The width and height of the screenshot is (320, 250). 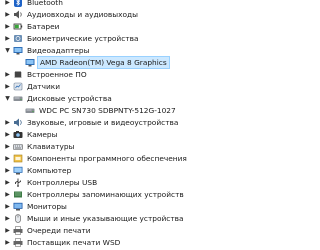 I want to click on tree-item-wsd-print-provider: ▶ Поставщик печати WSD, so click(x=125, y=242).